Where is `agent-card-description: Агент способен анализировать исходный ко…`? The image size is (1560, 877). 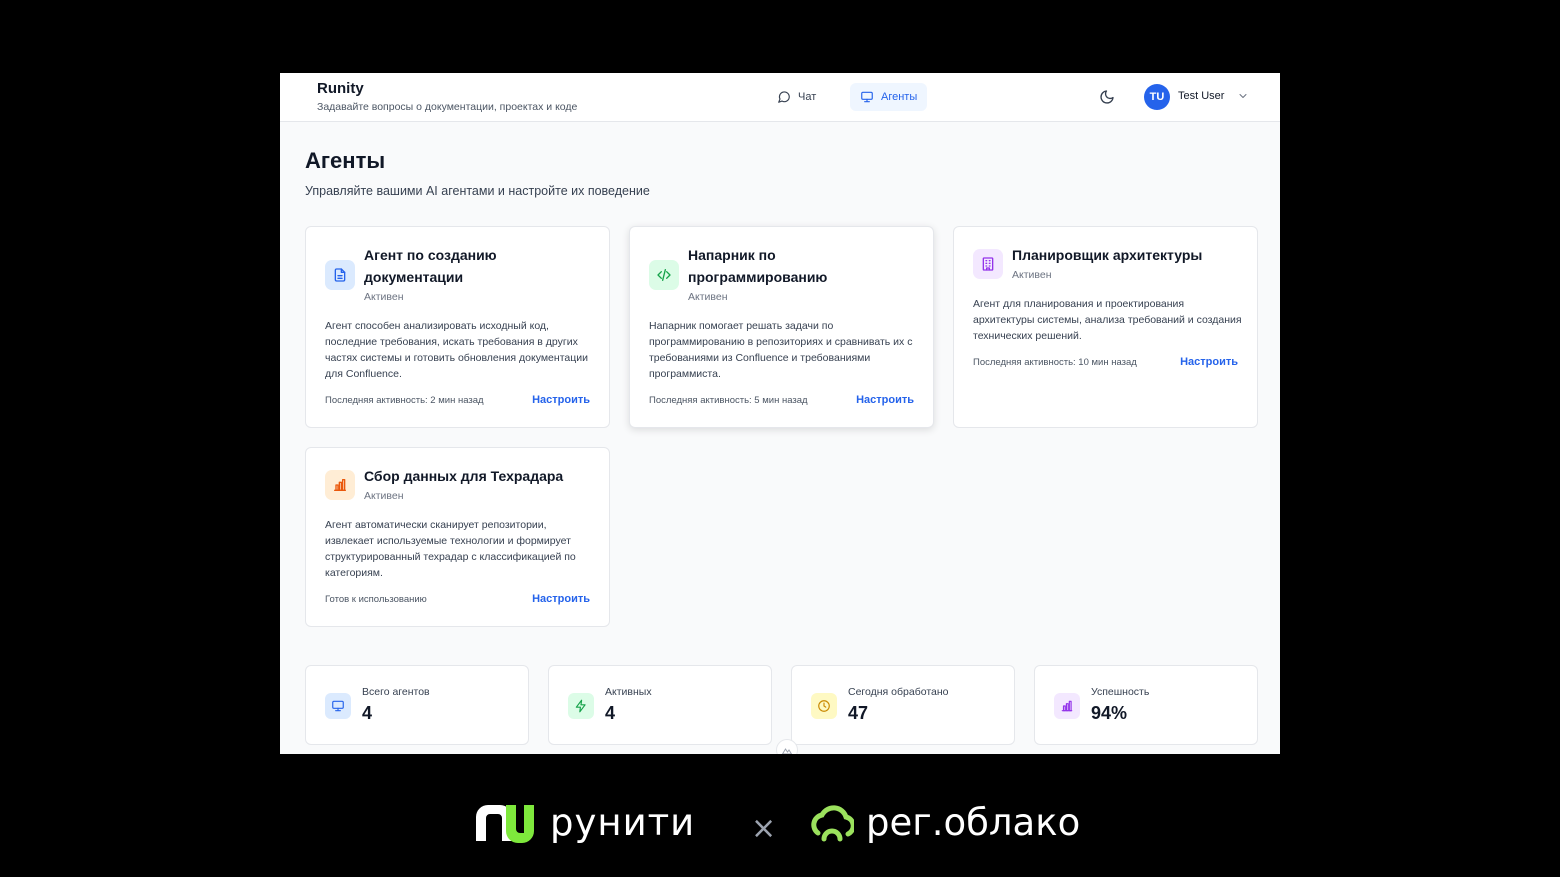
agent-card-description: Агент способен анализировать исходный ко… is located at coordinates (456, 350).